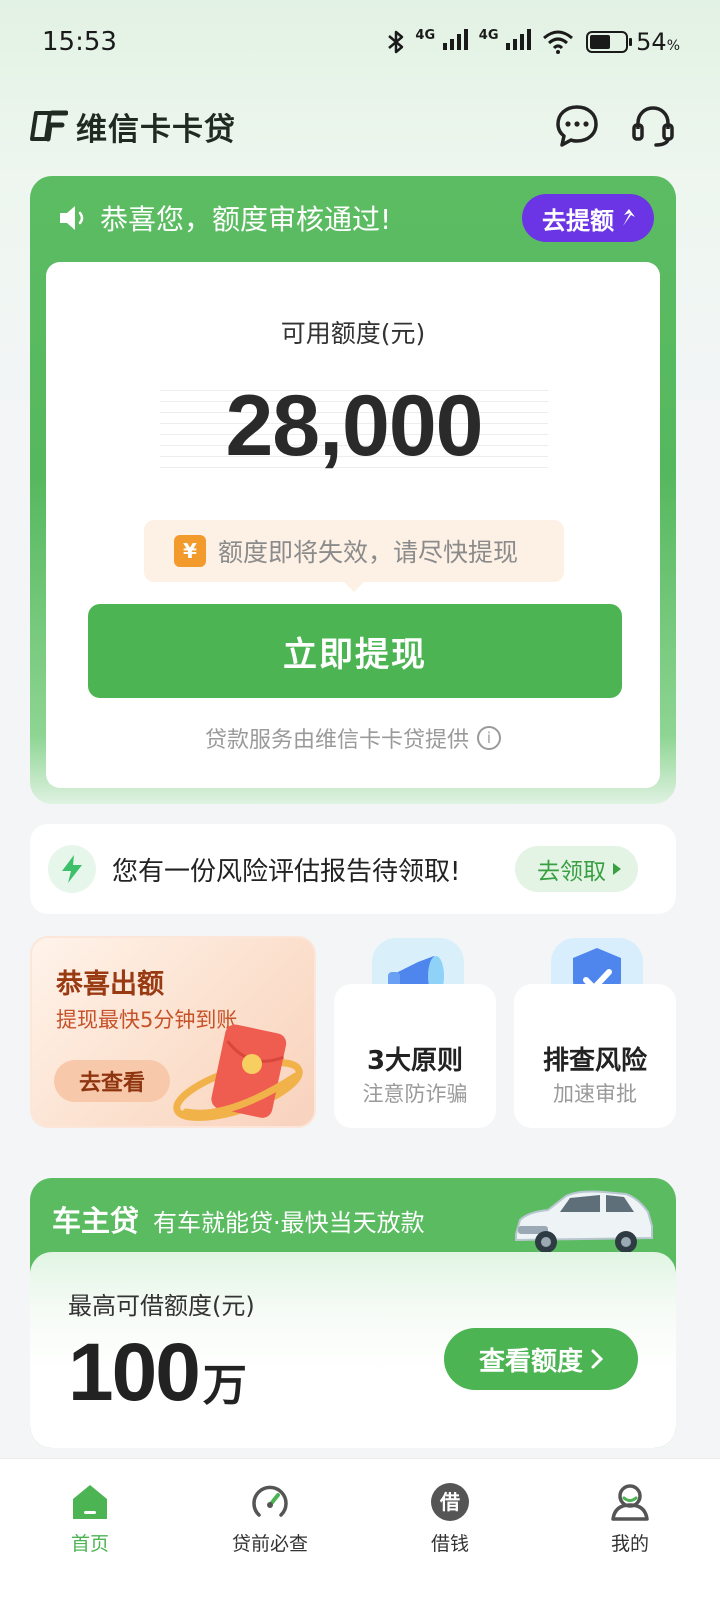  Describe the element at coordinates (597, 1359) in the screenshot. I see `chevron-right-icon` at that location.